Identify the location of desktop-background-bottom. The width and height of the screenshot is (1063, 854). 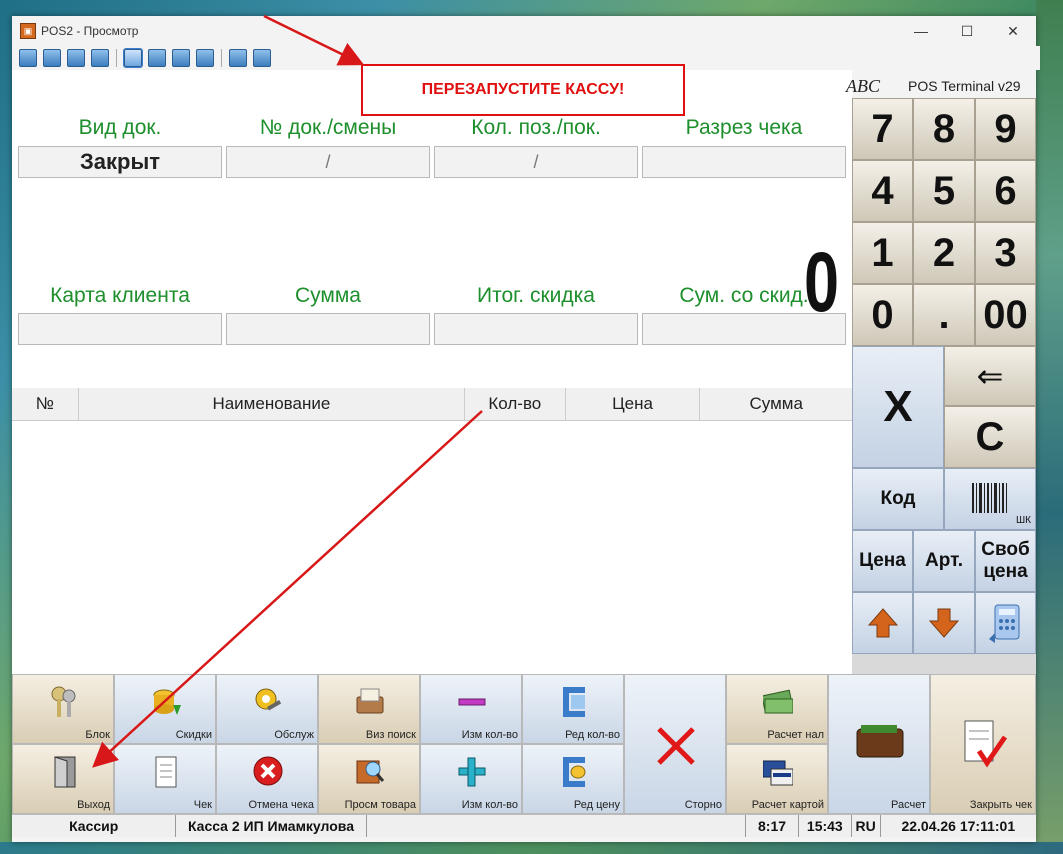
(531, 848).